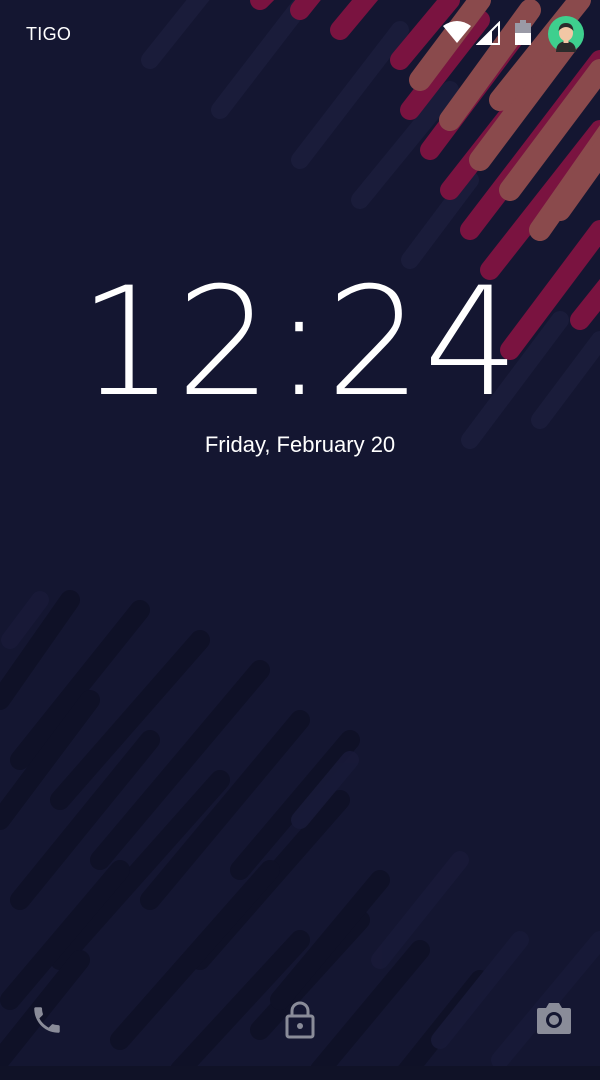  Describe the element at coordinates (300, 34) in the screenshot. I see `status-bar: TIGO` at that location.